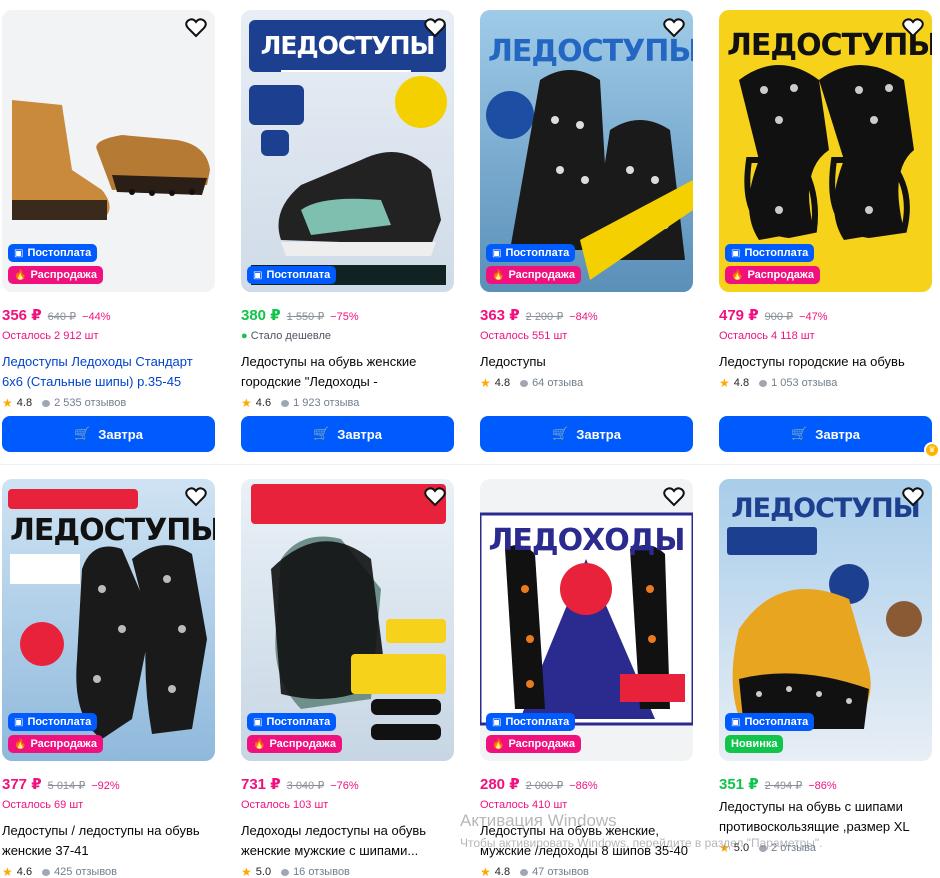 The width and height of the screenshot is (940, 878). I want to click on image-banner-text: ЛЕДОХОДЫ, so click(586, 540).